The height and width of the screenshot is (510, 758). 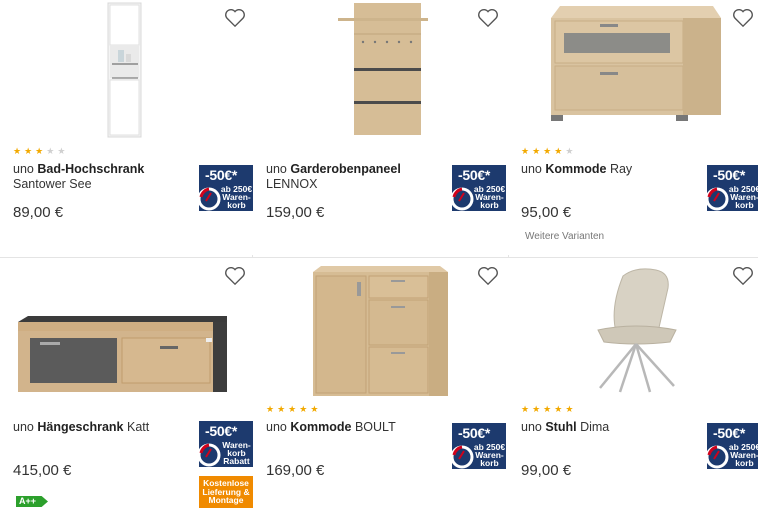 I want to click on product-name: Bad-Hochschrank, so click(x=91, y=169).